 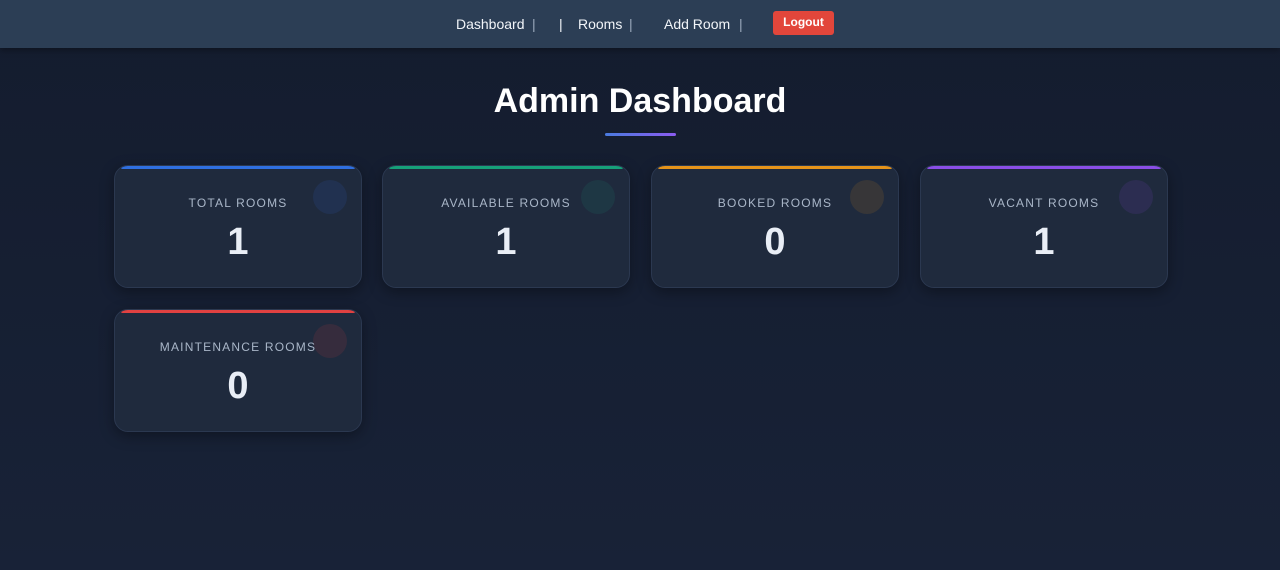 I want to click on stat-card-available-rooms: AVAILABLE ROOMS 1, so click(x=506, y=226).